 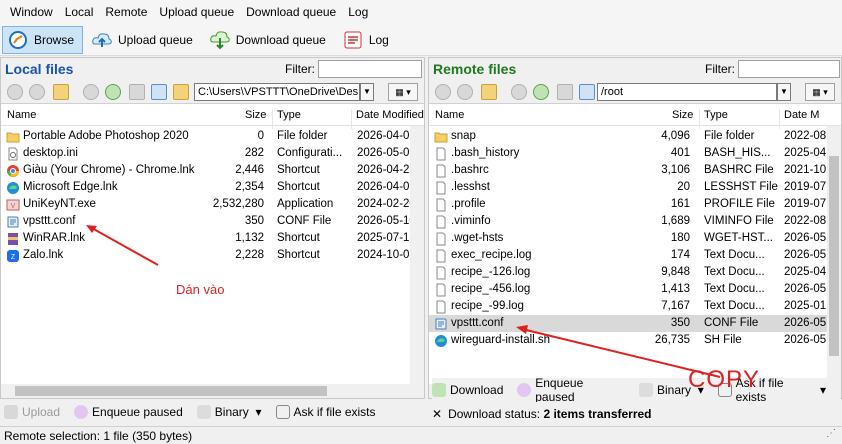 What do you see at coordinates (724, 379) in the screenshot?
I see `copy-annotation: COPY` at bounding box center [724, 379].